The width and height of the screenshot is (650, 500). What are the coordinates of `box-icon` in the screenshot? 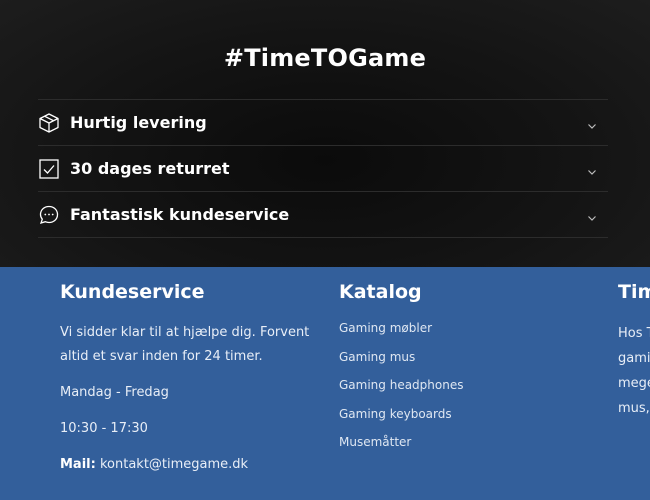 It's located at (49, 123).